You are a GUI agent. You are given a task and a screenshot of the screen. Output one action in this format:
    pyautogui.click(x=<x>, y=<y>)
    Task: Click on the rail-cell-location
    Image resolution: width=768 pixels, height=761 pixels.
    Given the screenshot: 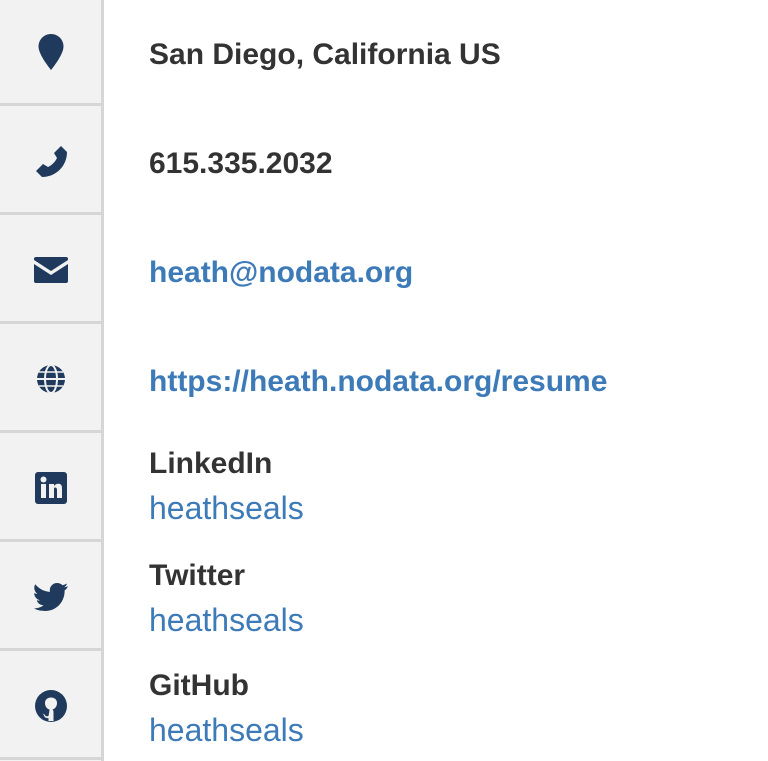 What is the action you would take?
    pyautogui.click(x=50, y=53)
    